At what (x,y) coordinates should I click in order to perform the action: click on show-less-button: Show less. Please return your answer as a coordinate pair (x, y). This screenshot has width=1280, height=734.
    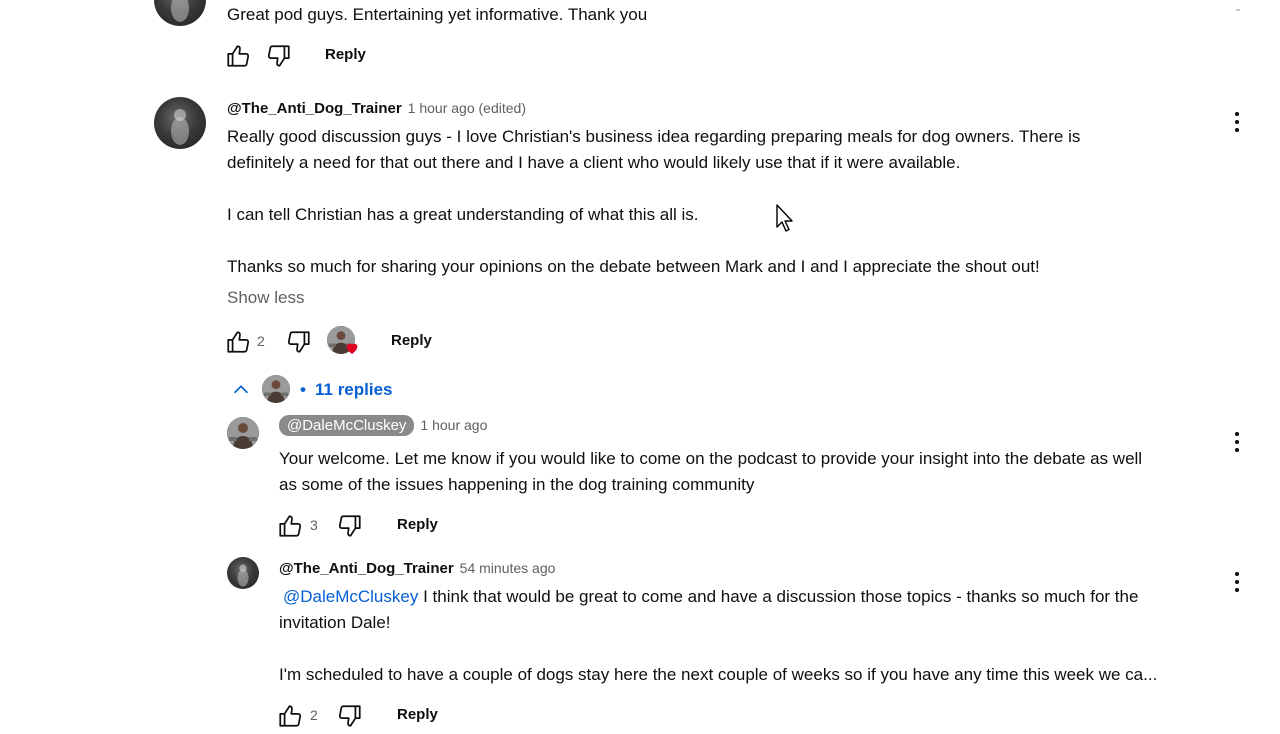
    Looking at the image, I should click on (265, 298).